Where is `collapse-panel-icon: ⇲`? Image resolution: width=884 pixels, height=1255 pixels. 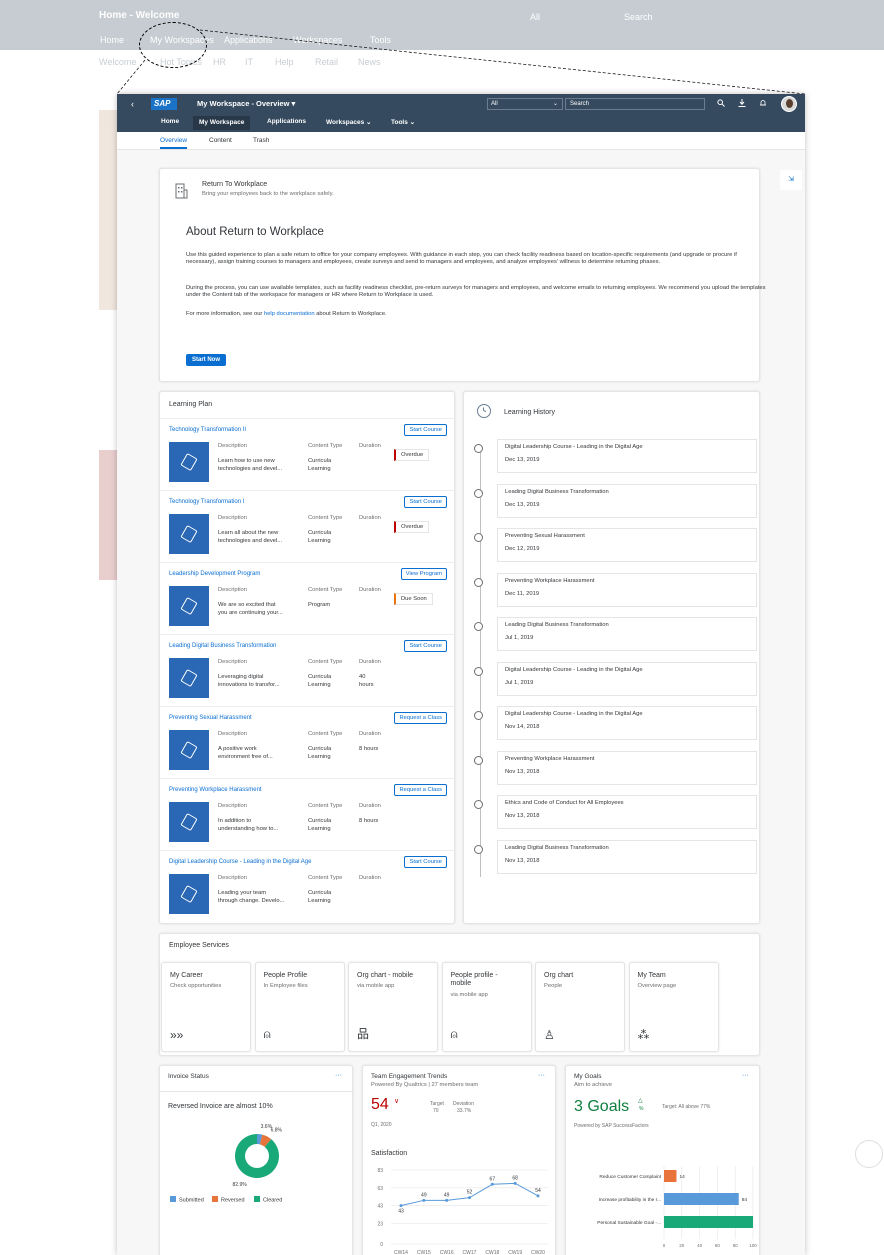 collapse-panel-icon: ⇲ is located at coordinates (791, 180).